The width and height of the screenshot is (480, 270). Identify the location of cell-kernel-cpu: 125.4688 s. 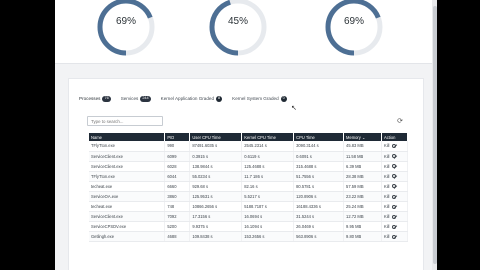
(268, 166).